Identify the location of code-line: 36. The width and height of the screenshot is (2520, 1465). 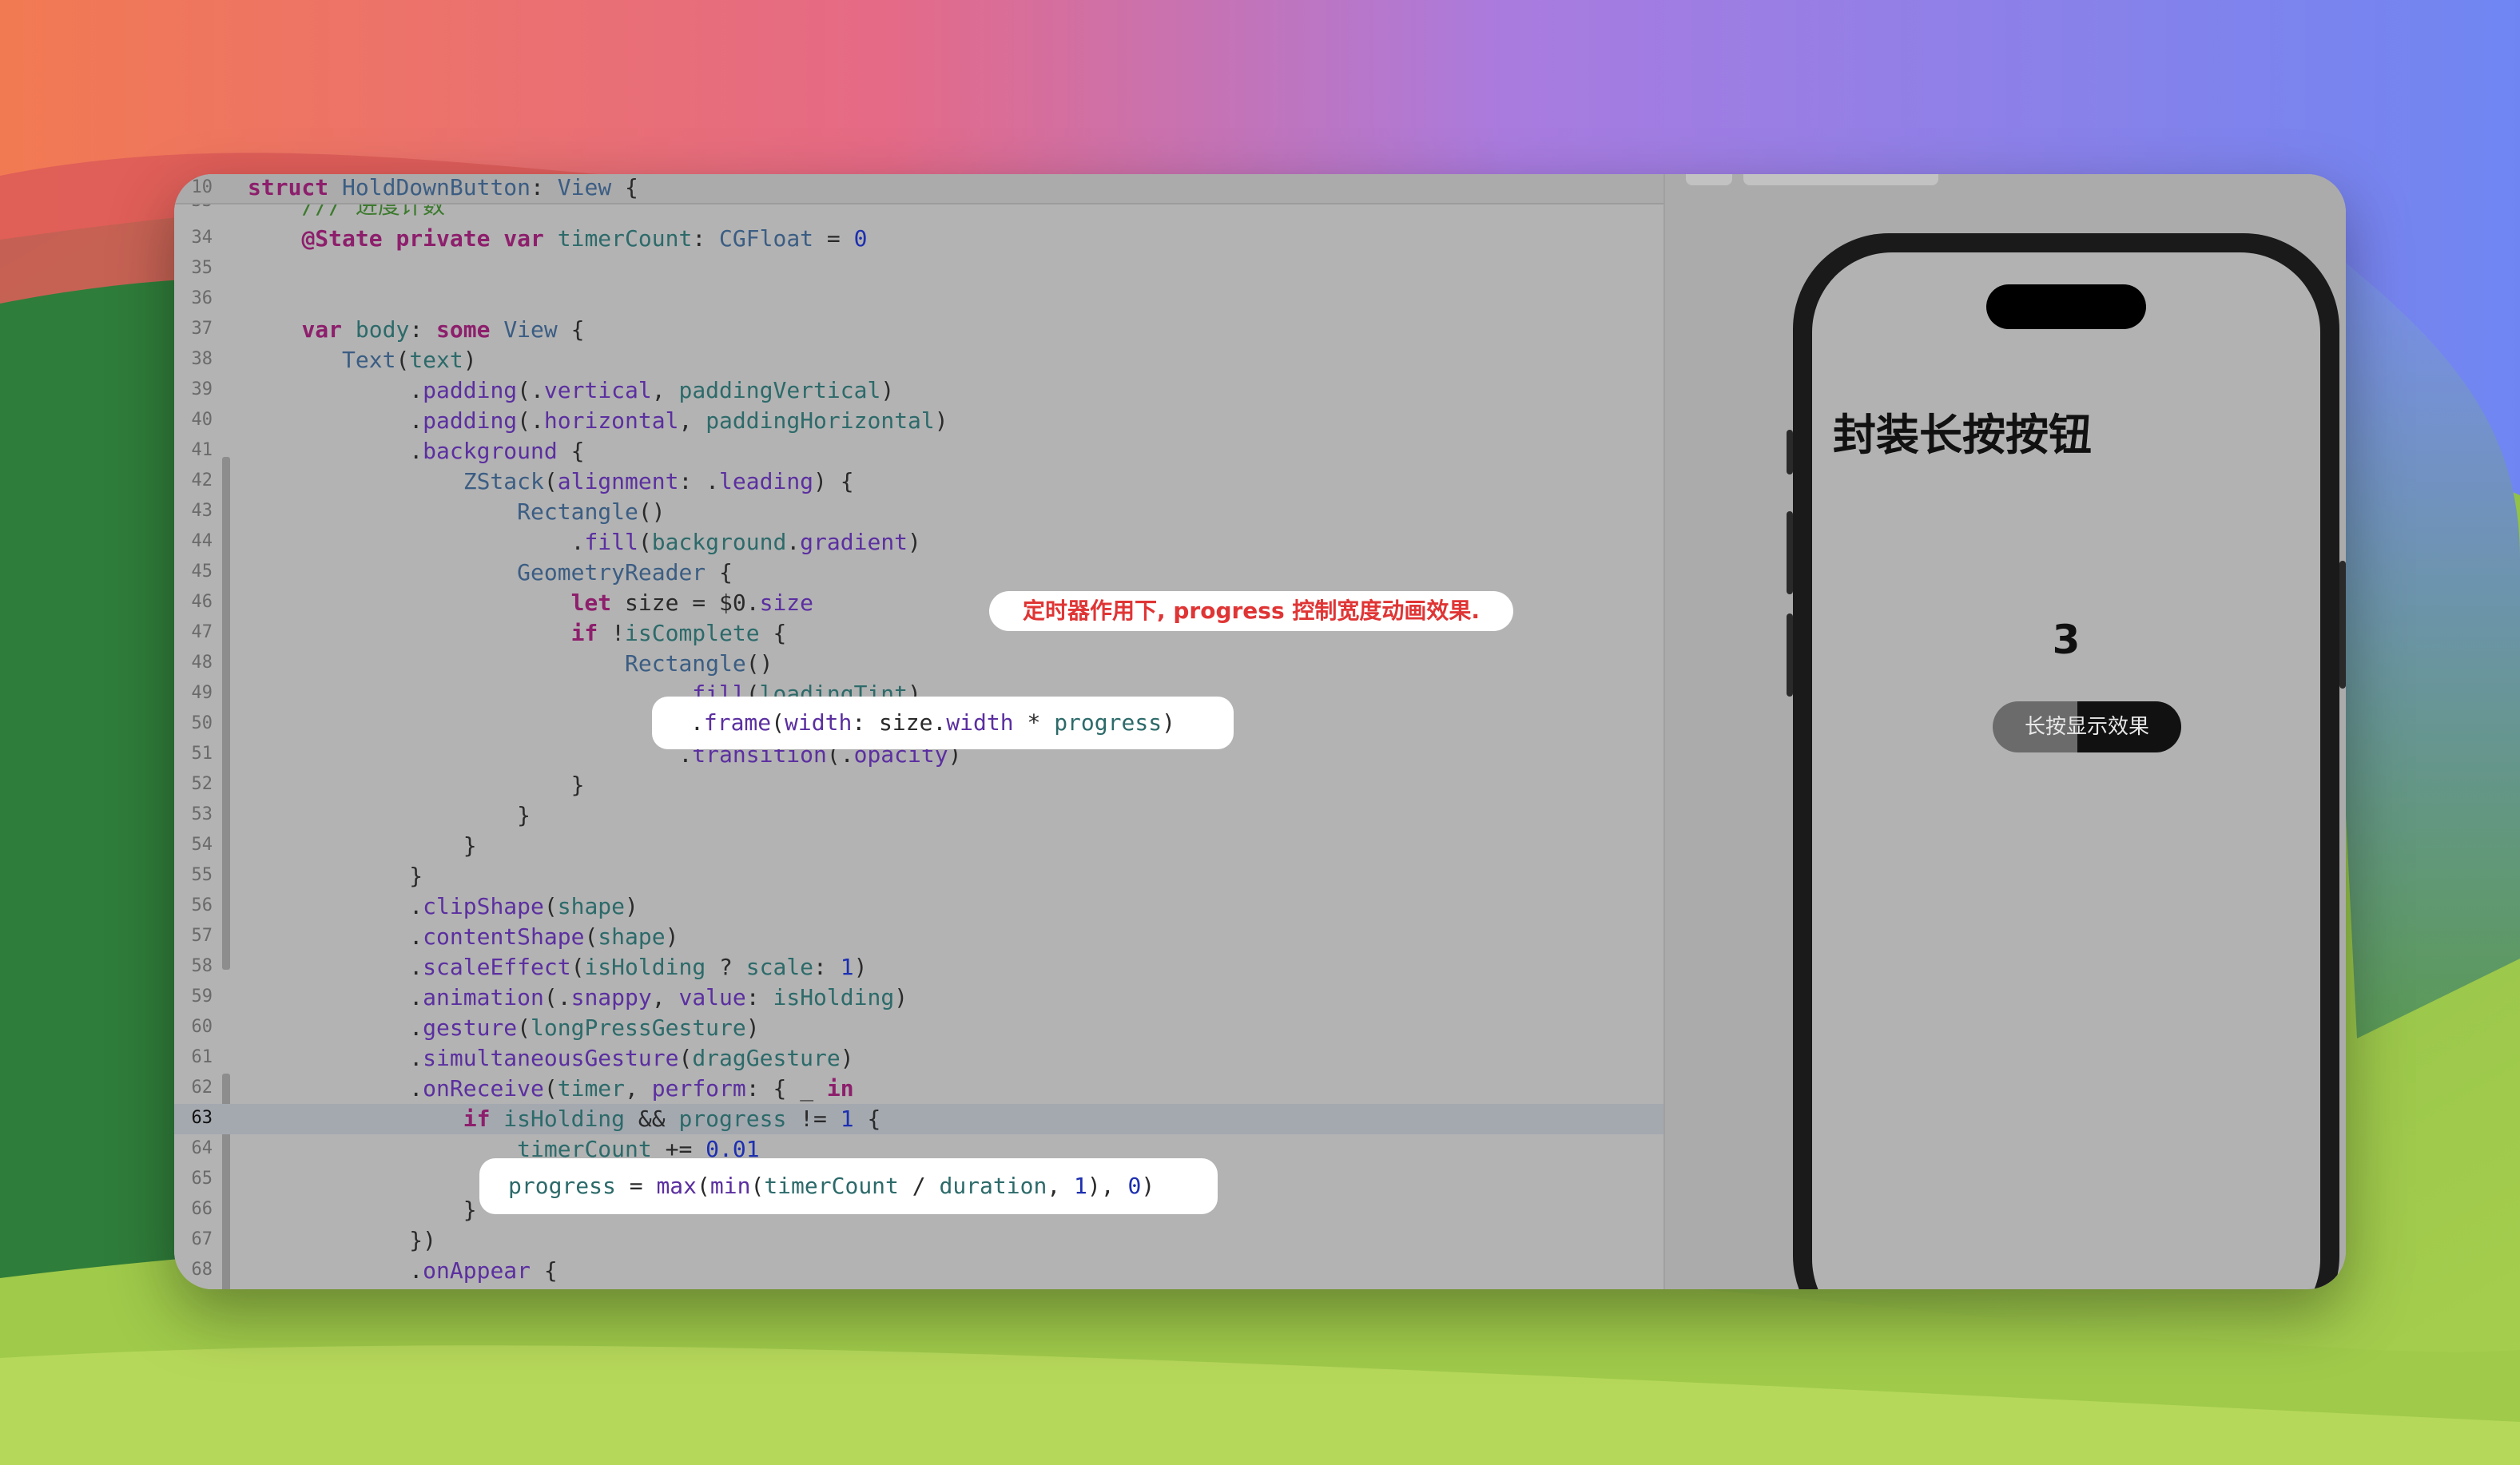
(918, 299).